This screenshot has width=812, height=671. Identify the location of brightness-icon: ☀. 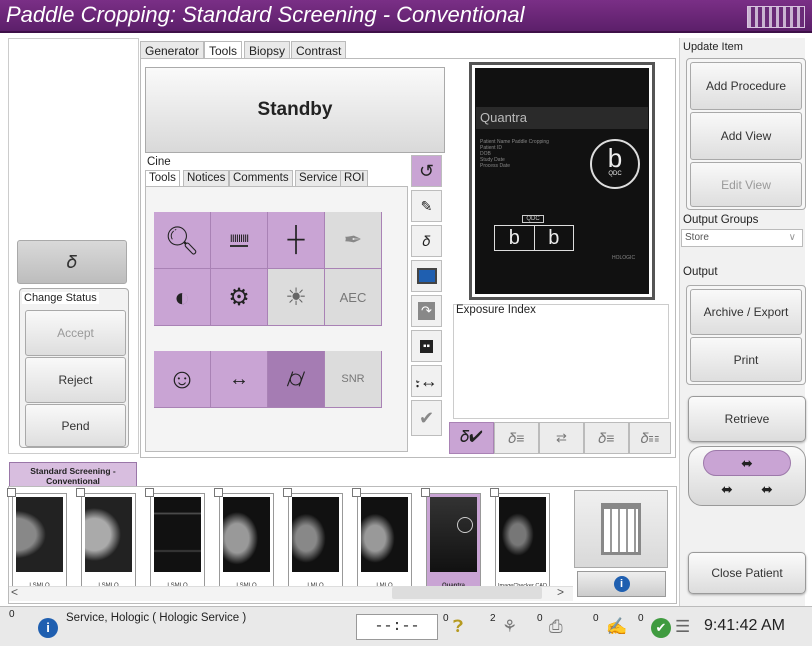
(296, 297).